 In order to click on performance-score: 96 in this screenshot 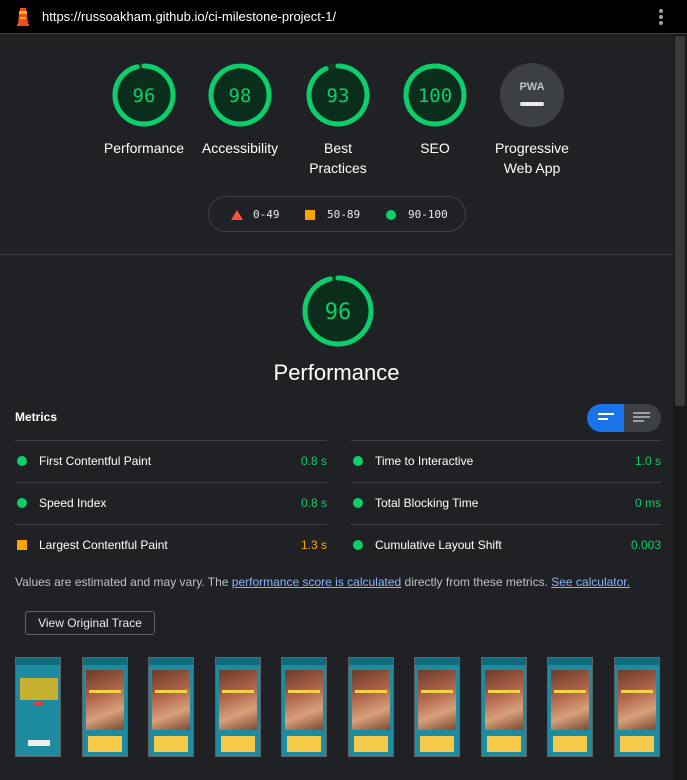, I will do `click(338, 312)`.